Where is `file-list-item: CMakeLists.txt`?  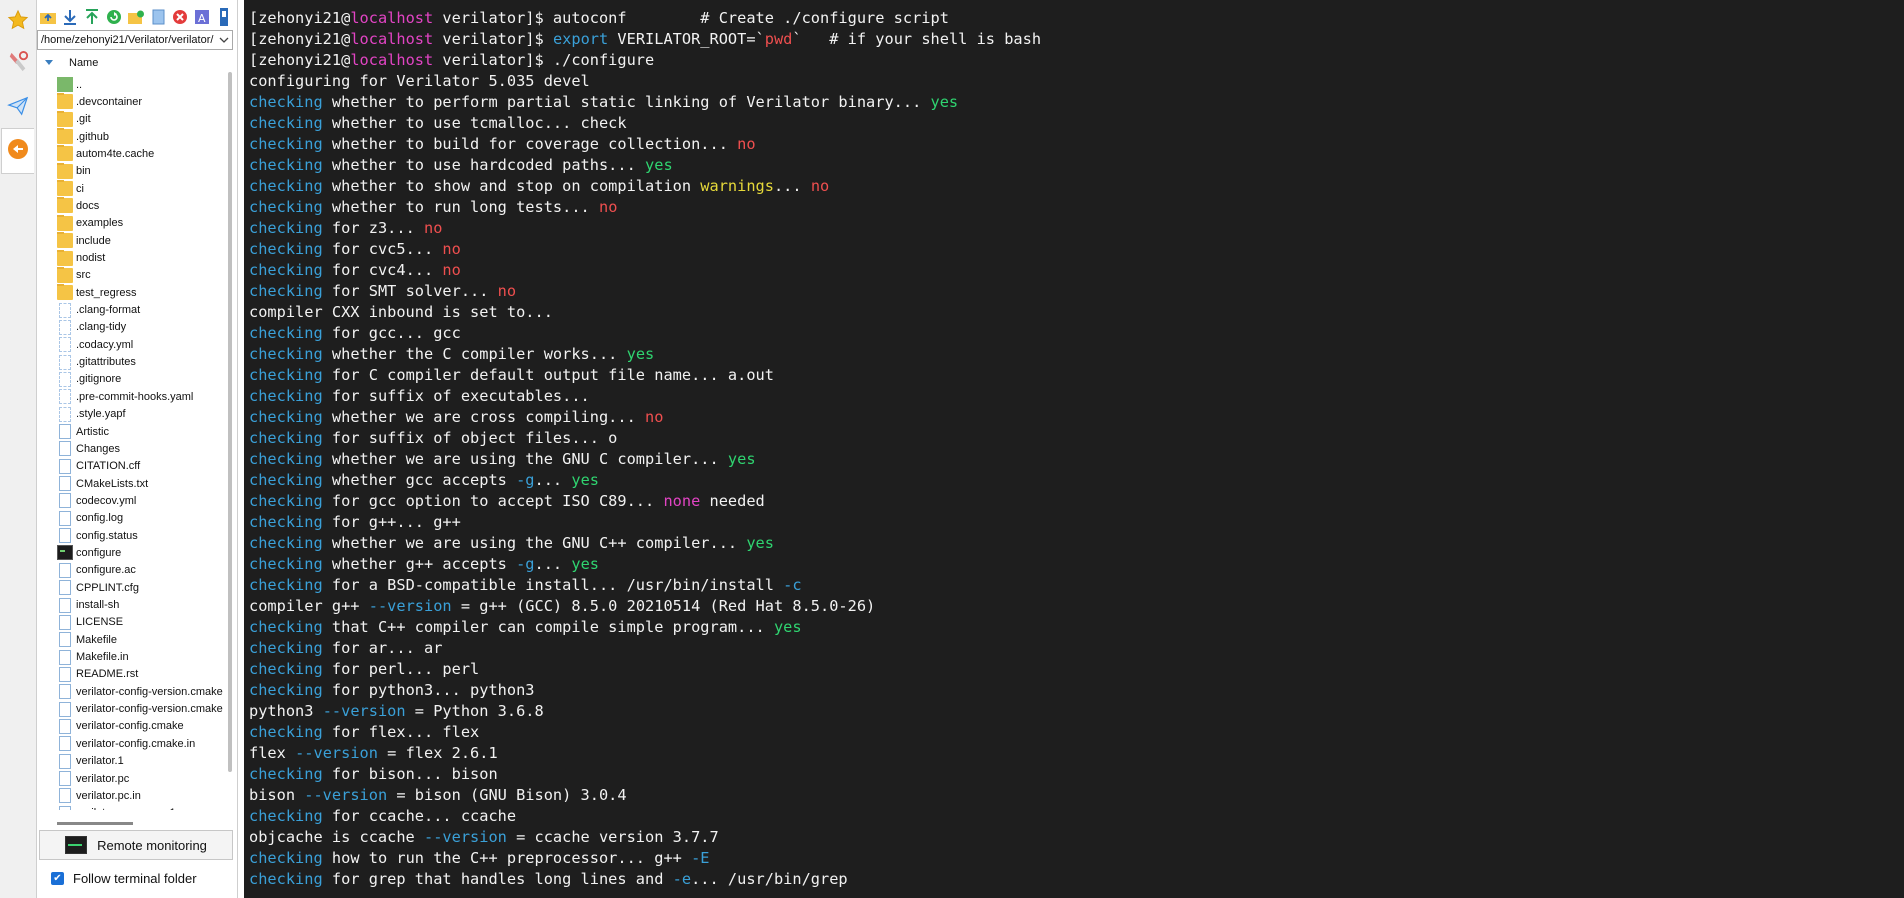
file-list-item: CMakeLists.txt is located at coordinates (140, 483).